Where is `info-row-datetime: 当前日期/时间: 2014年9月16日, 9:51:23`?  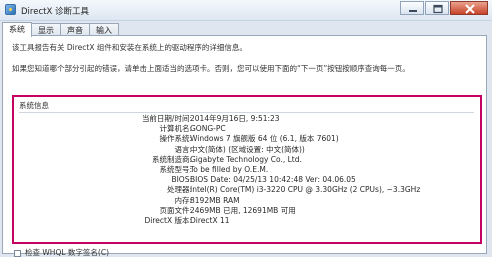
info-row-datetime: 当前日期/时间: 2014年9月16日, 9:51:23 is located at coordinates (247, 119).